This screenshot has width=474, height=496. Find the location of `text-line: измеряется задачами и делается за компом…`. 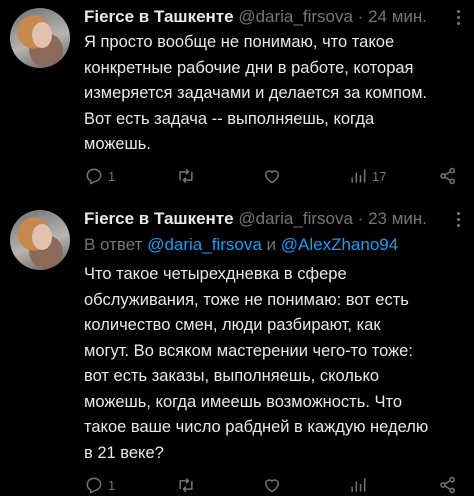

text-line: измеряется задачами и делается за компом… is located at coordinates (256, 93).